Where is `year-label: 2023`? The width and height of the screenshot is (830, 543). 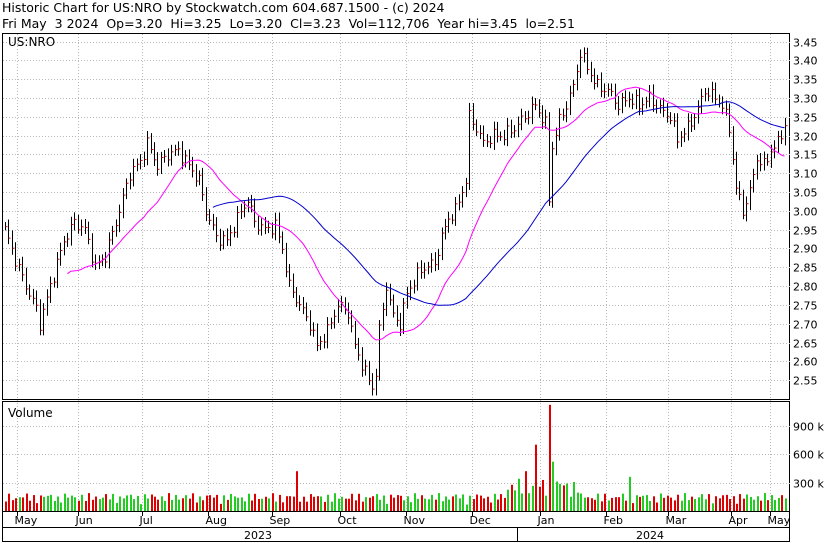 year-label: 2023 is located at coordinates (258, 535).